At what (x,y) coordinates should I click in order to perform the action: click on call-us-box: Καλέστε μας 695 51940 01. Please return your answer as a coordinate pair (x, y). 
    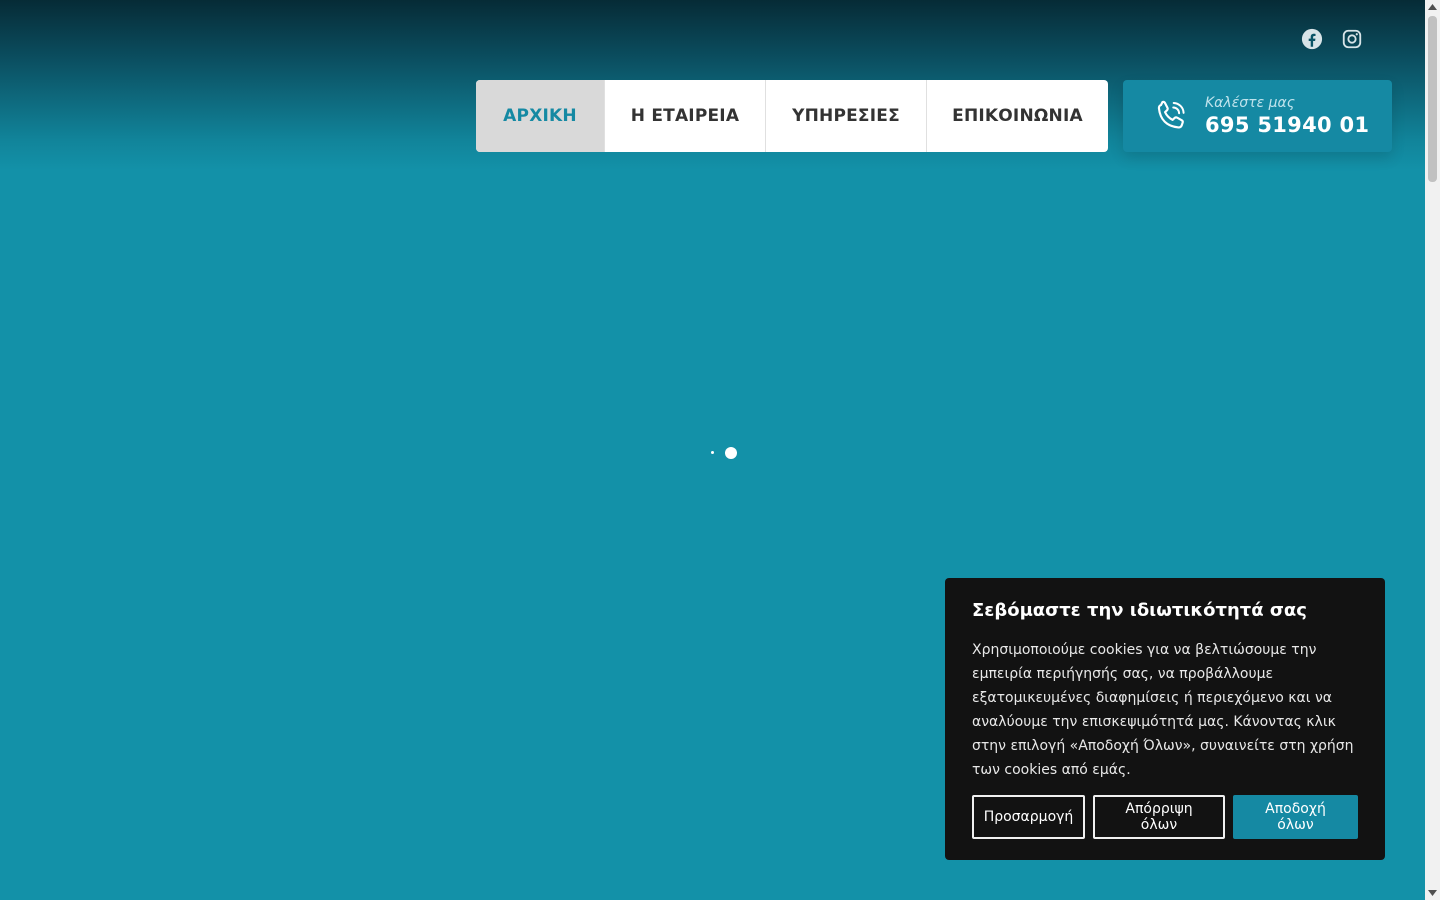
    Looking at the image, I should click on (1257, 116).